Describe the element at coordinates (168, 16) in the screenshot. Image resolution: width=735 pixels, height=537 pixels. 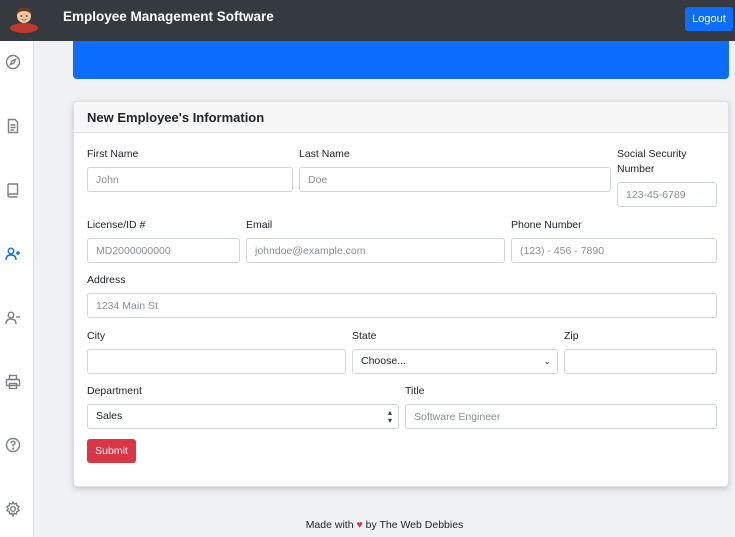
I see `app-title: Employee Management Software` at that location.